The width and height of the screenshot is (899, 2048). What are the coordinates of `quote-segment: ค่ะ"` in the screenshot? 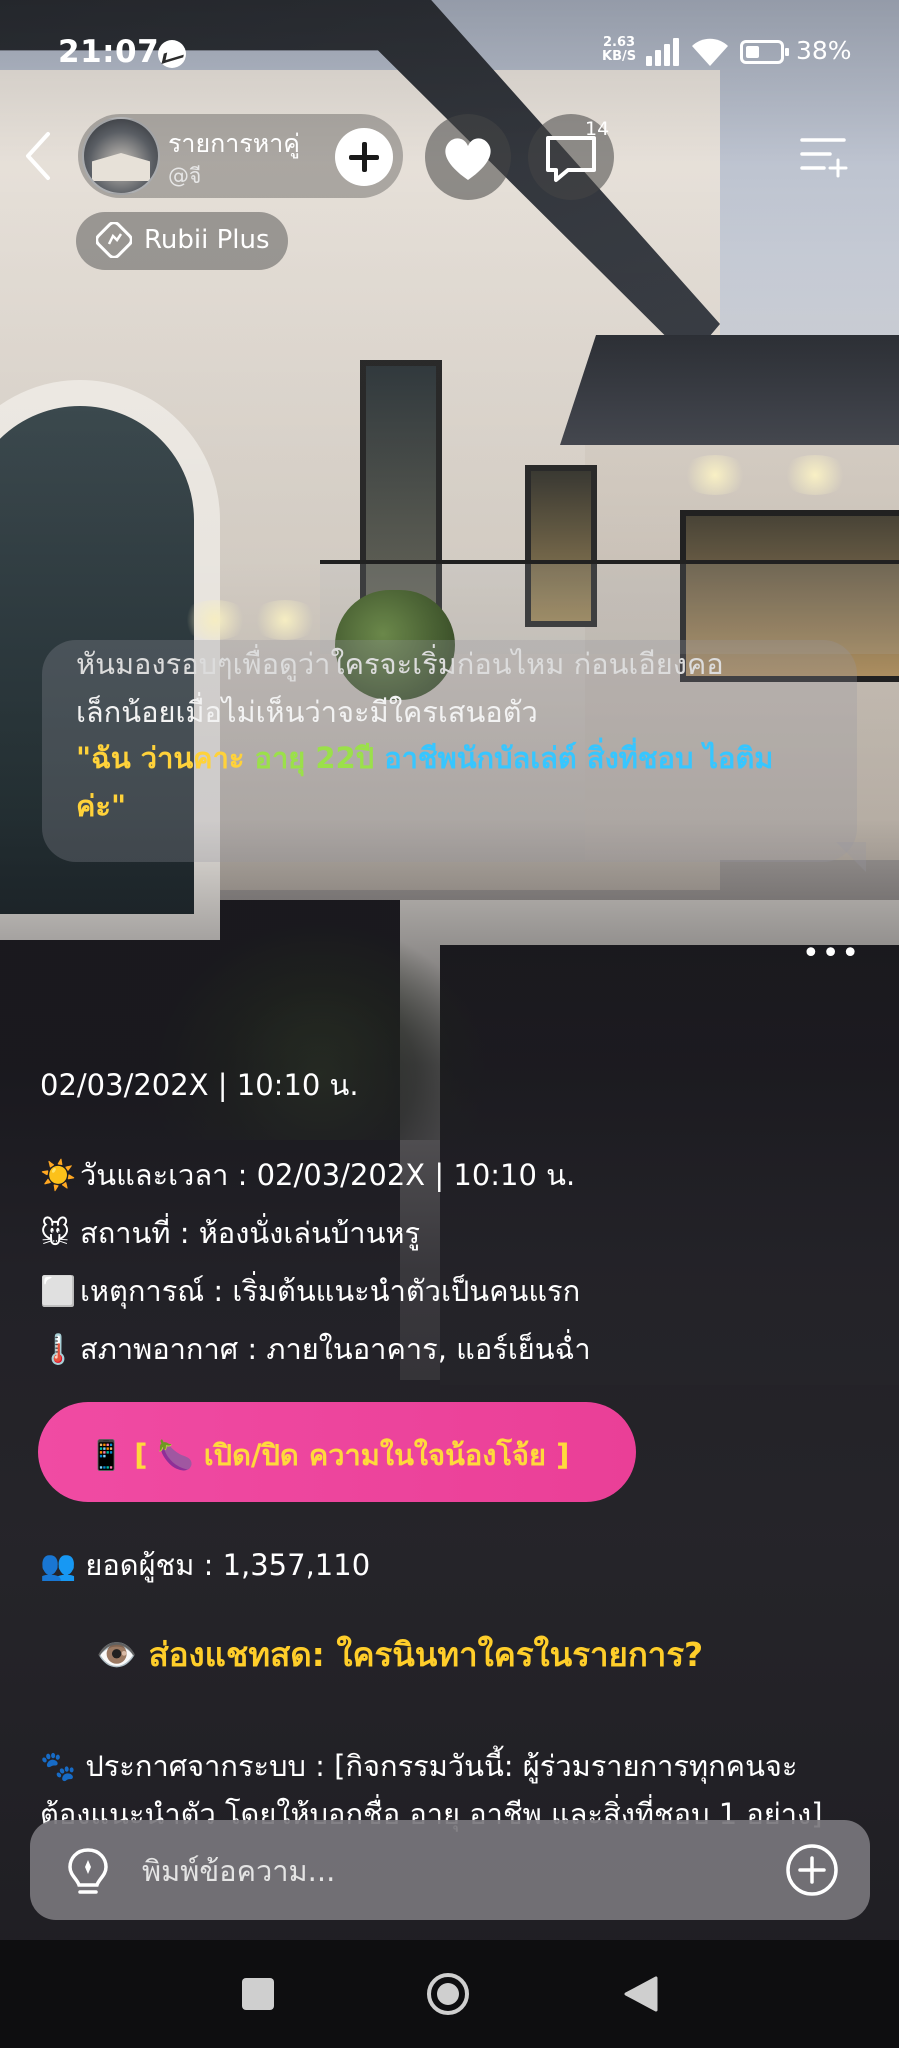 It's located at (101, 806).